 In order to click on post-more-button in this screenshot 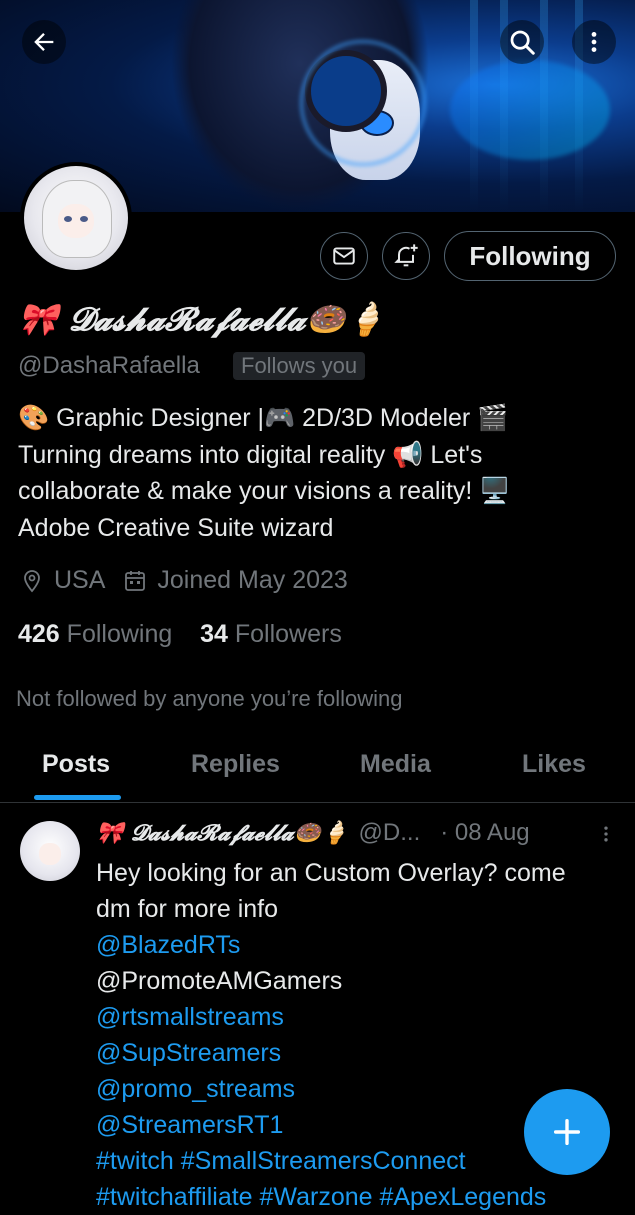, I will do `click(606, 836)`.